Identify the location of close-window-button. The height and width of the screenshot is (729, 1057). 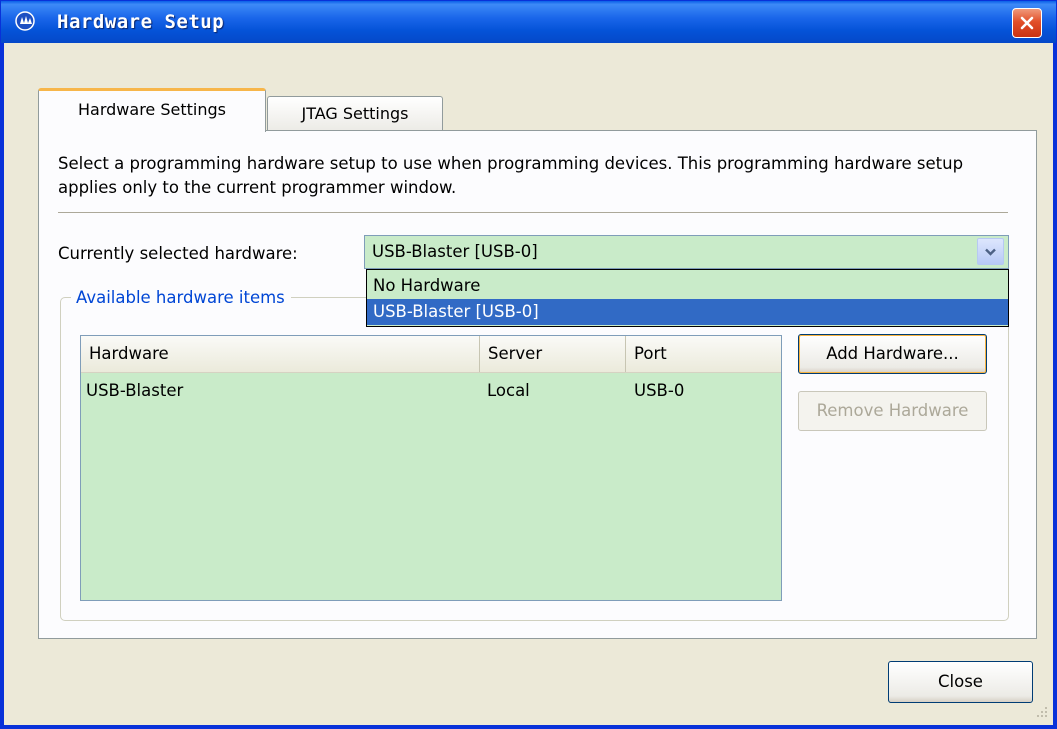
(1027, 23).